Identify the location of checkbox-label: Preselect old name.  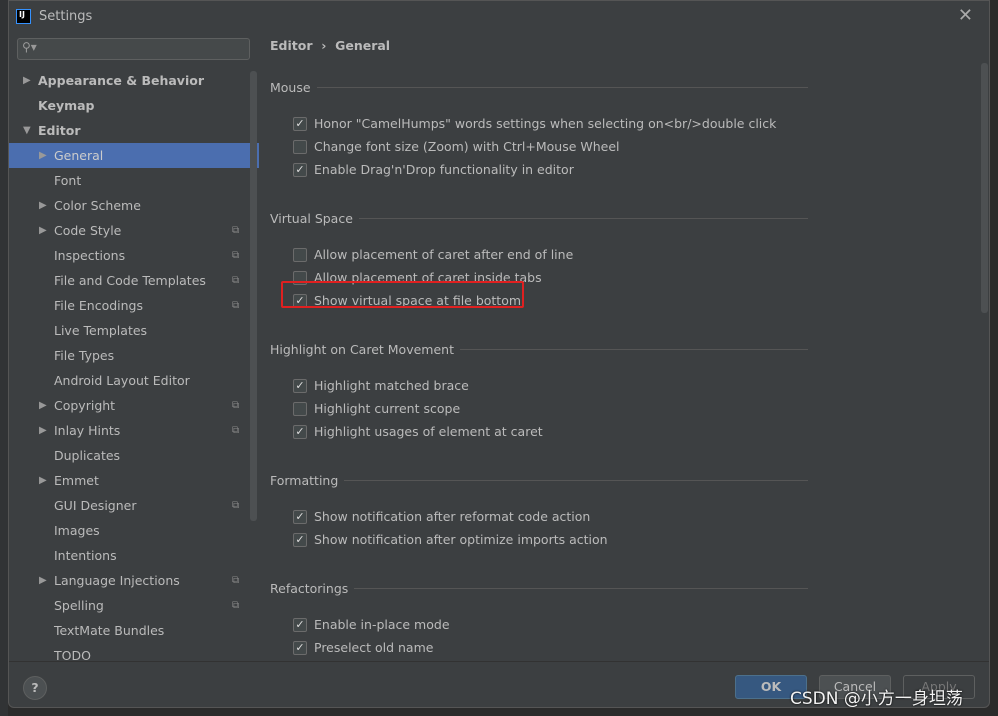
(374, 647).